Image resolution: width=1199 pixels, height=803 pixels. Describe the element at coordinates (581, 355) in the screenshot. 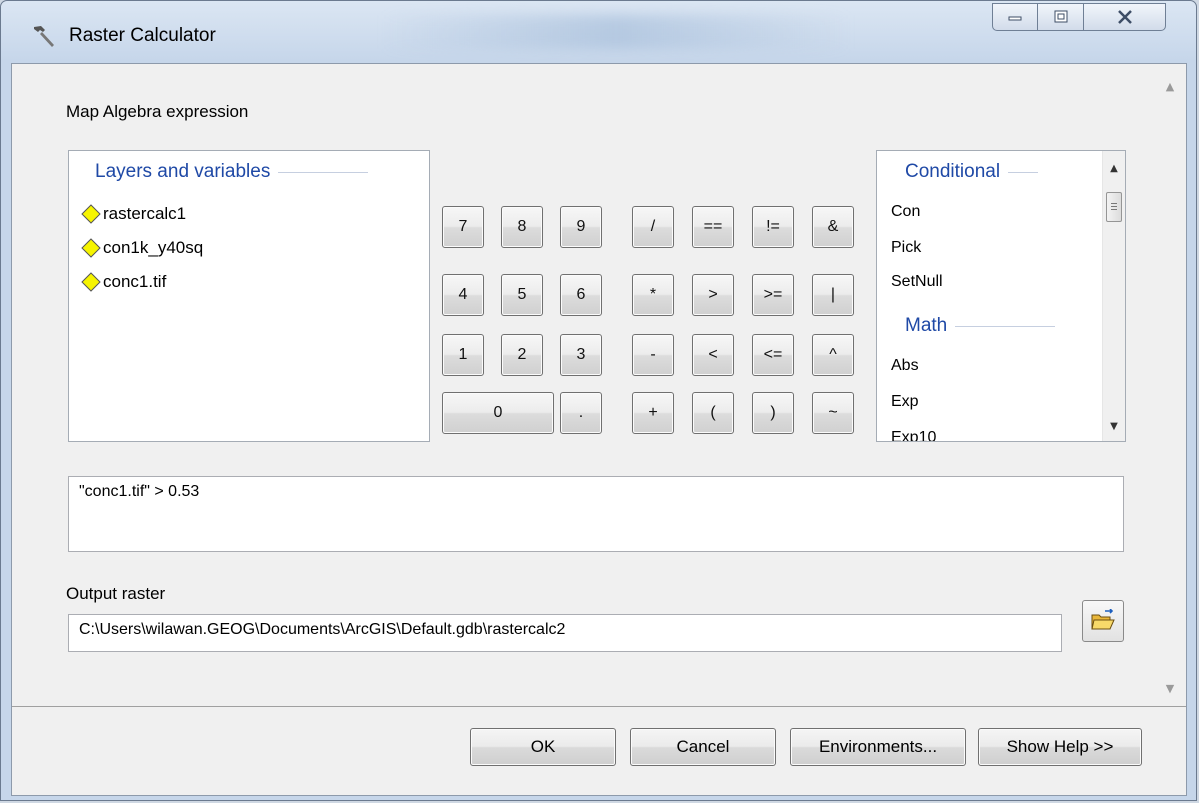

I see `key-3: 3` at that location.